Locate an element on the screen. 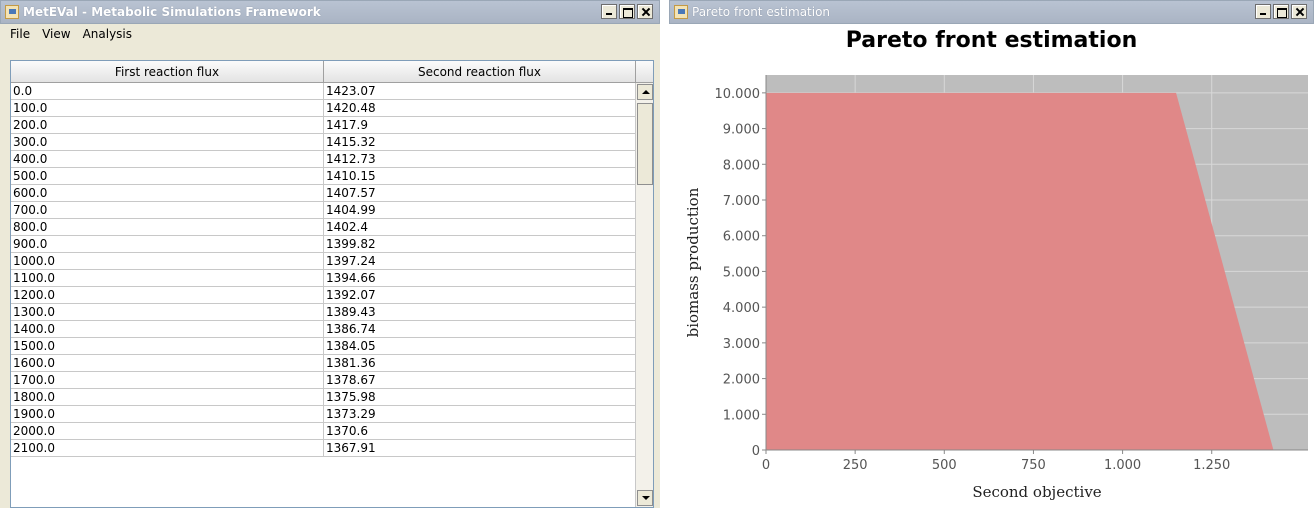 This screenshot has height=508, width=1314. x-tick-label: 250 is located at coordinates (855, 465).